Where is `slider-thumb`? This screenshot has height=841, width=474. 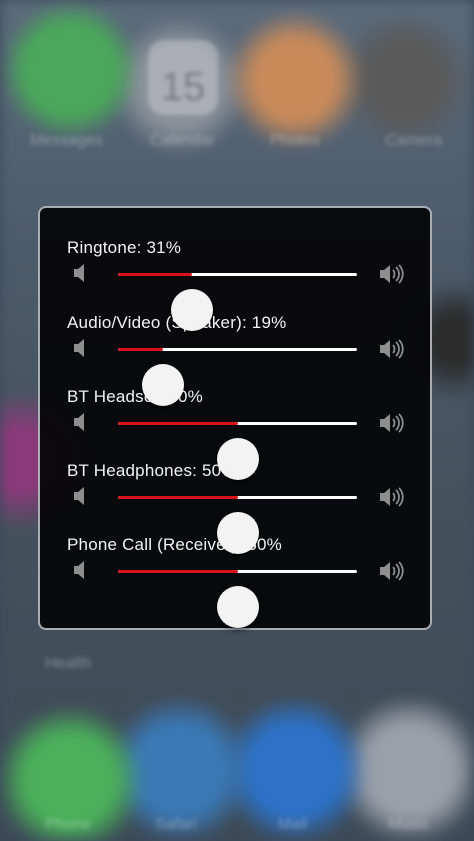 slider-thumb is located at coordinates (237, 607).